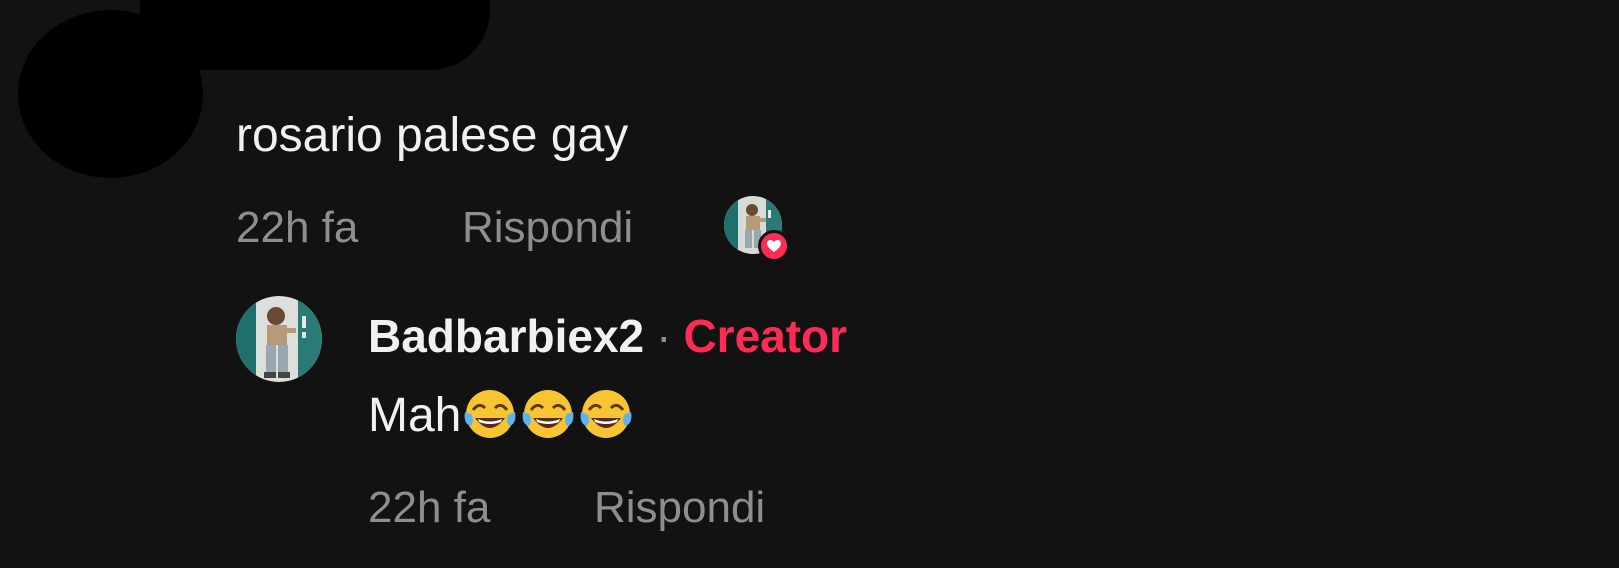  Describe the element at coordinates (774, 246) in the screenshot. I see `heart-icon` at that location.